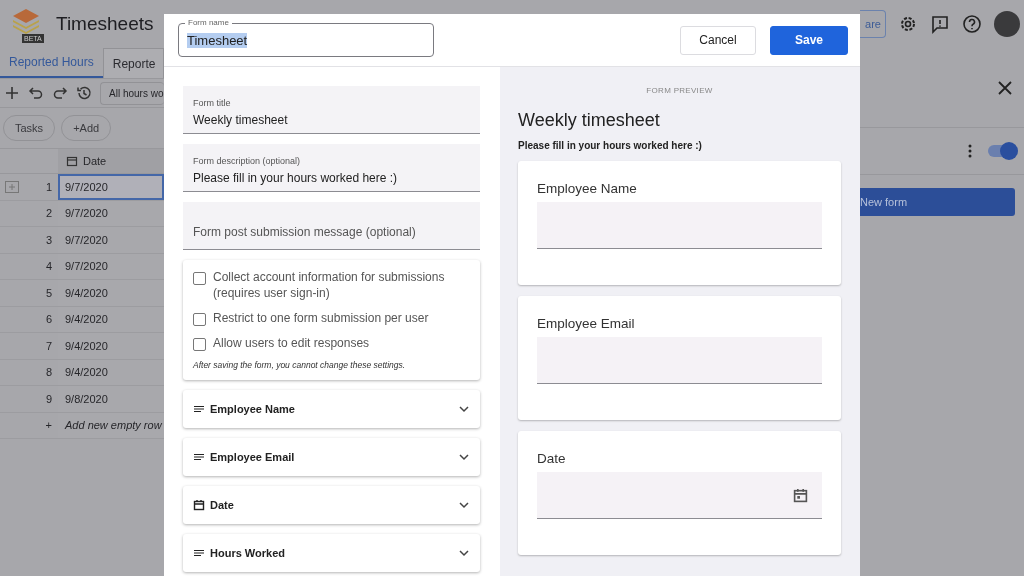 This screenshot has height=576, width=1024. Describe the element at coordinates (48, 372) in the screenshot. I see `row-number: 8` at that location.